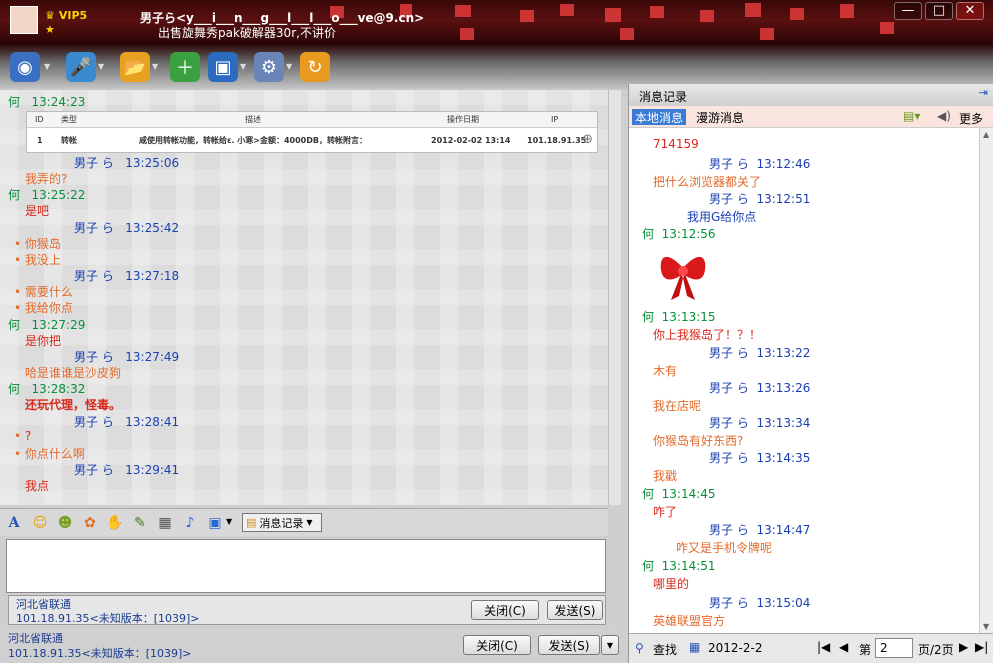 The width and height of the screenshot is (993, 663). What do you see at coordinates (223, 67) in the screenshot?
I see `remote-assist-icon: ▣` at bounding box center [223, 67].